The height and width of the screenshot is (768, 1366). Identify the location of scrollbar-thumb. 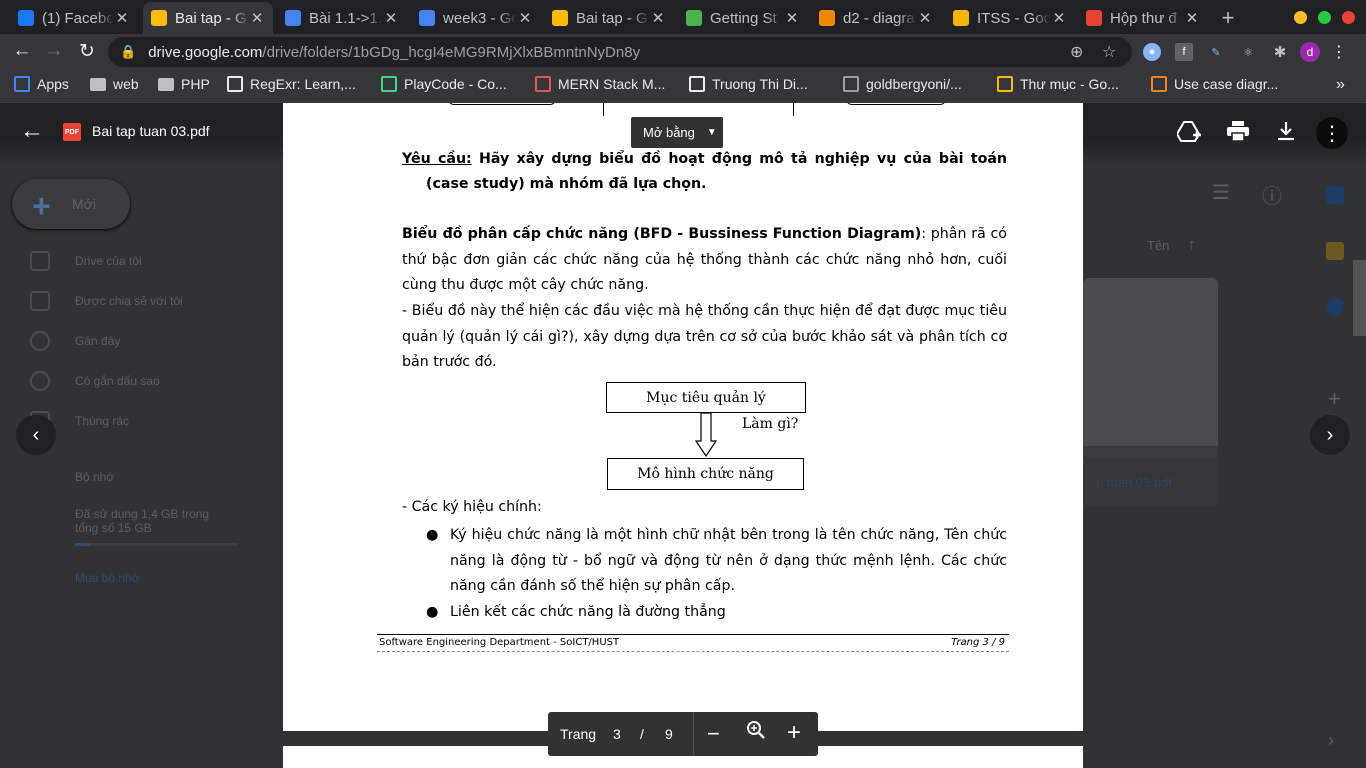
(1359, 298).